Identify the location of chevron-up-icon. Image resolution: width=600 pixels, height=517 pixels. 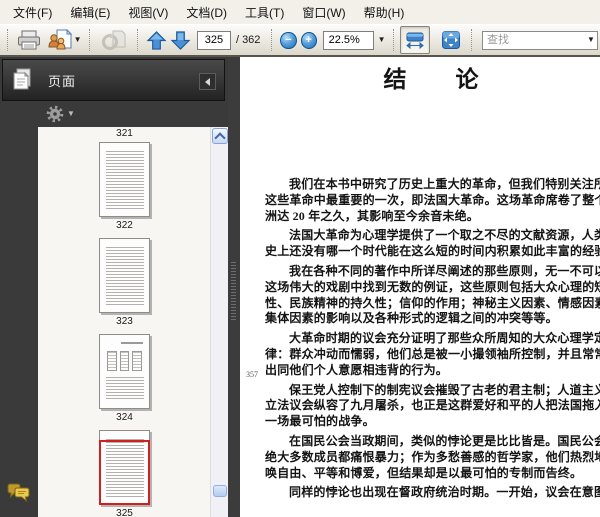
(220, 137).